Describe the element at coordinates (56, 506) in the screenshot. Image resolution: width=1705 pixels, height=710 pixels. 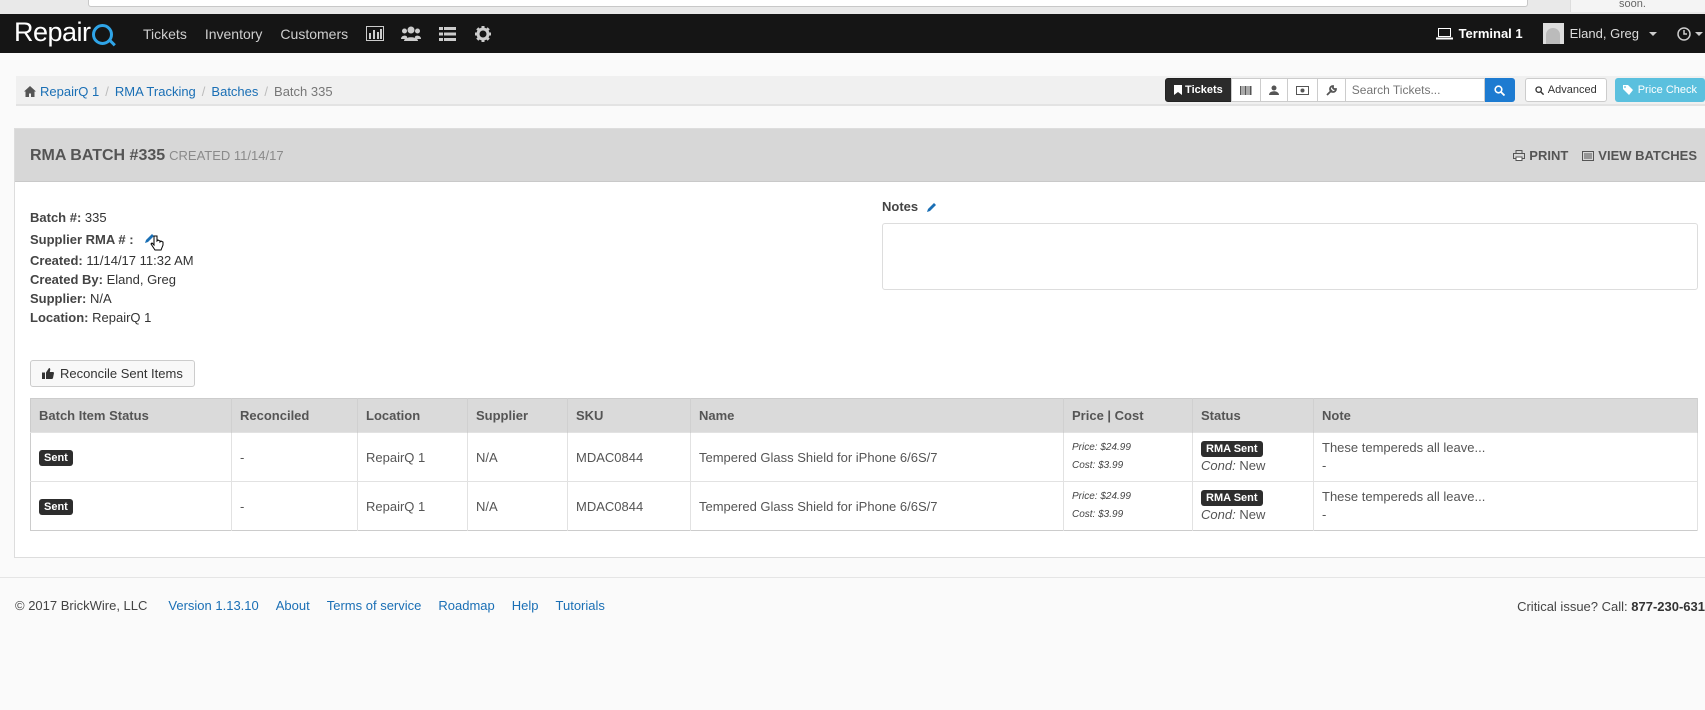
I see `status-badge: Sent` at that location.